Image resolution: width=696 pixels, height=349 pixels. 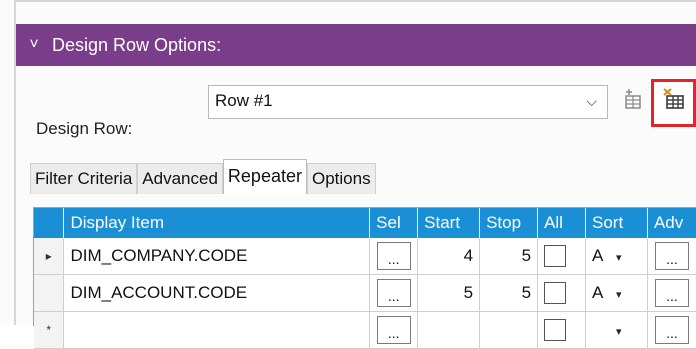 What do you see at coordinates (591, 101) in the screenshot?
I see `chevron-down-icon: ⌵` at bounding box center [591, 101].